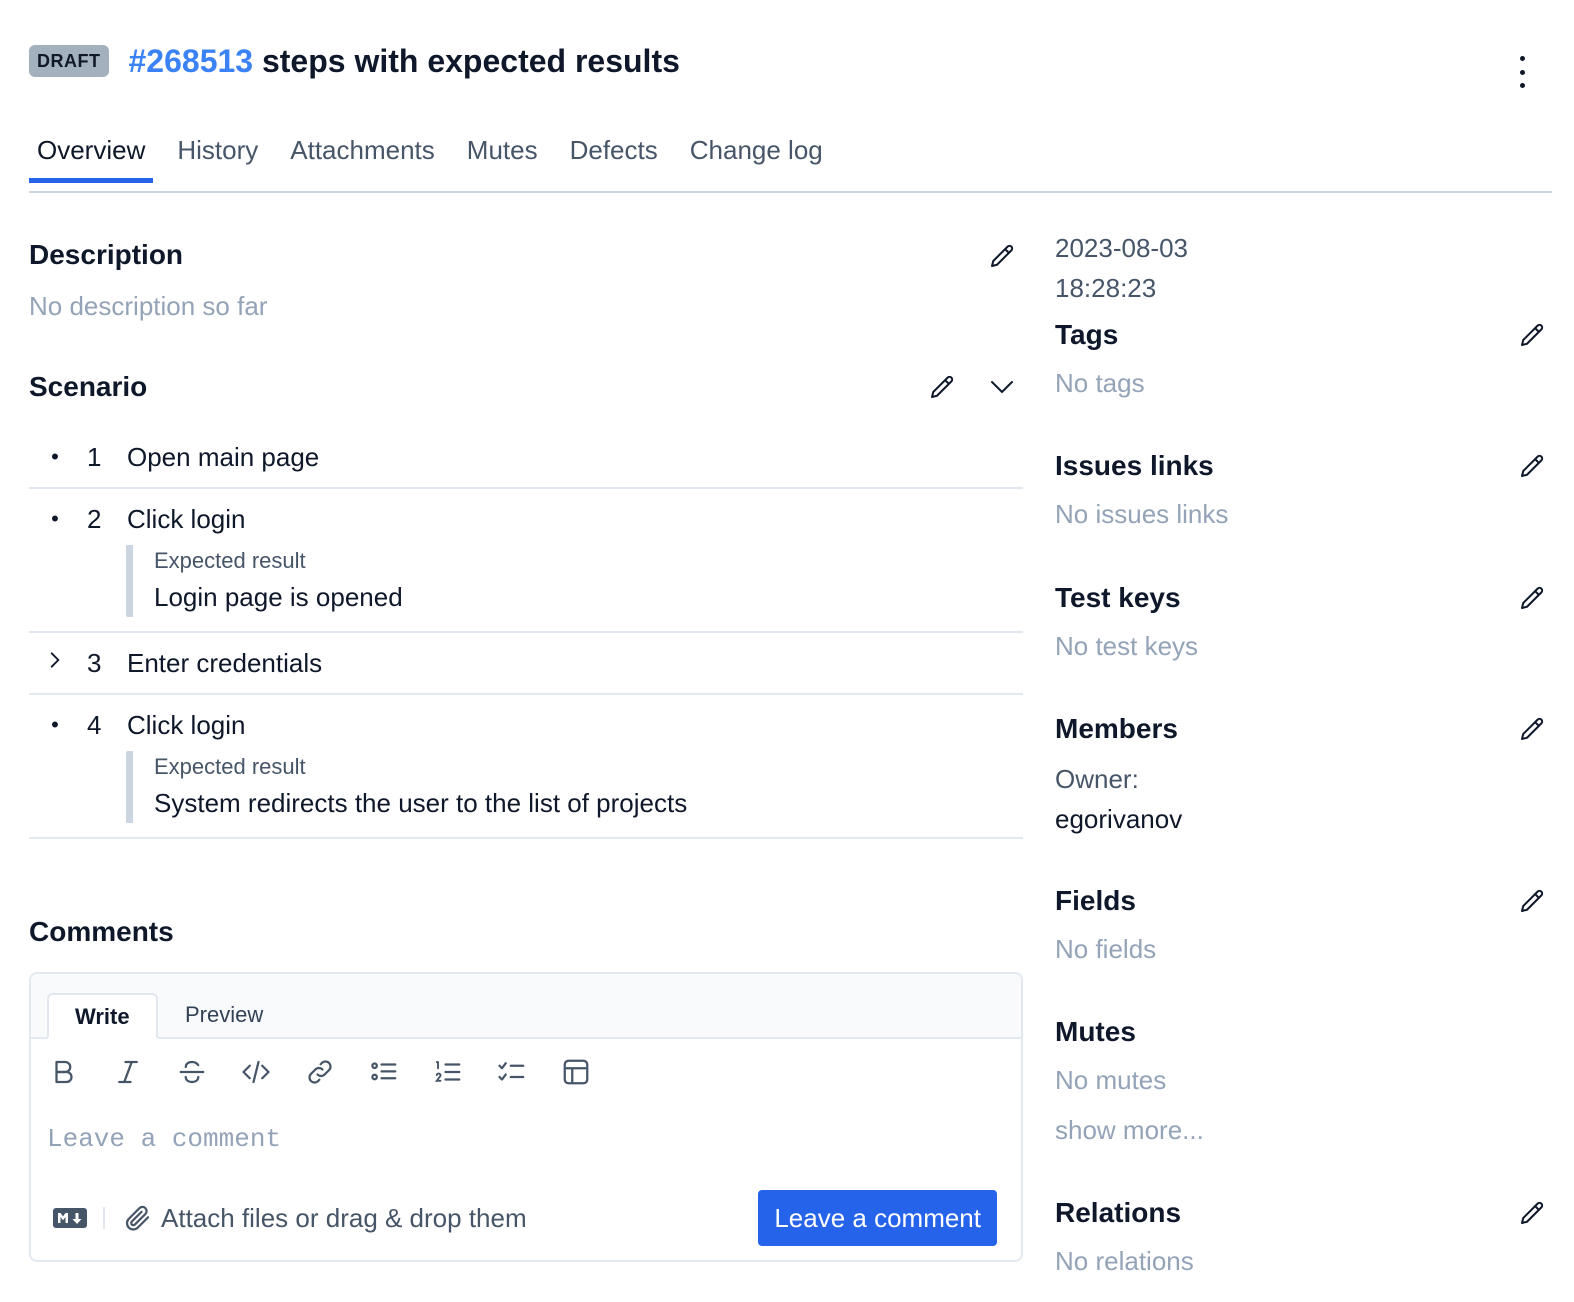 The image size is (1574, 1302). Describe the element at coordinates (1095, 900) in the screenshot. I see `fields-heading: Fields` at that location.